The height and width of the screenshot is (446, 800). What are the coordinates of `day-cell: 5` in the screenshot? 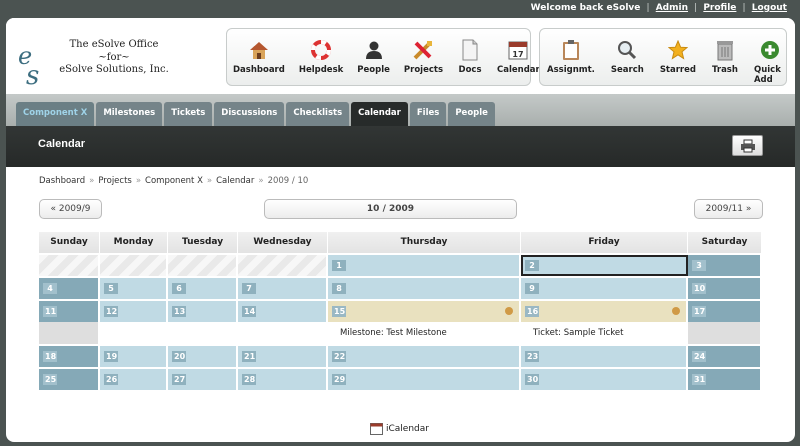 It's located at (134, 288).